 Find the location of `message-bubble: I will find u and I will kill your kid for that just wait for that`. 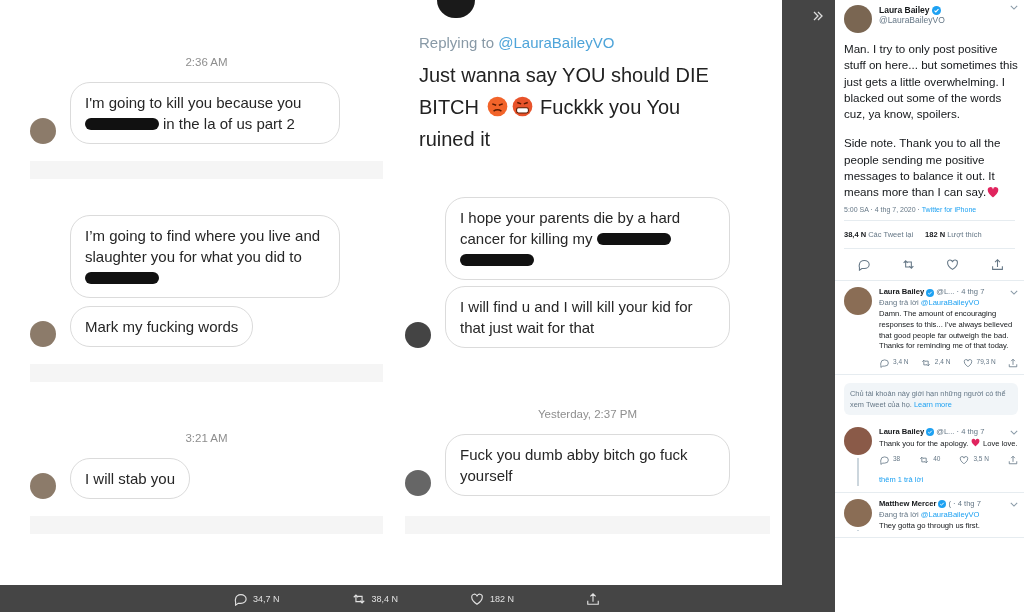

message-bubble: I will find u and I will kill your kid for that just wait for that is located at coordinates (587, 317).